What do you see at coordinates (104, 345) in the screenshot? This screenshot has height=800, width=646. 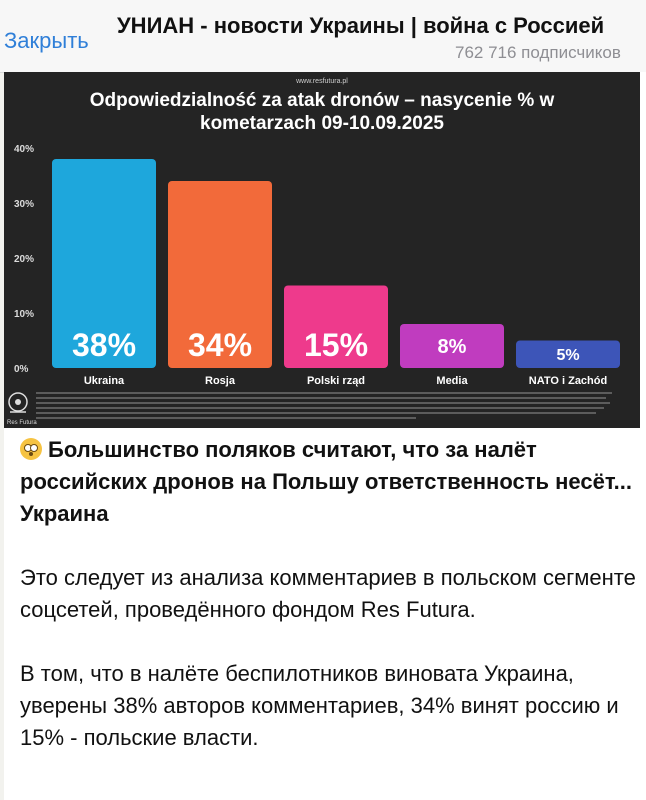 I see `bar-value-label: 38%` at bounding box center [104, 345].